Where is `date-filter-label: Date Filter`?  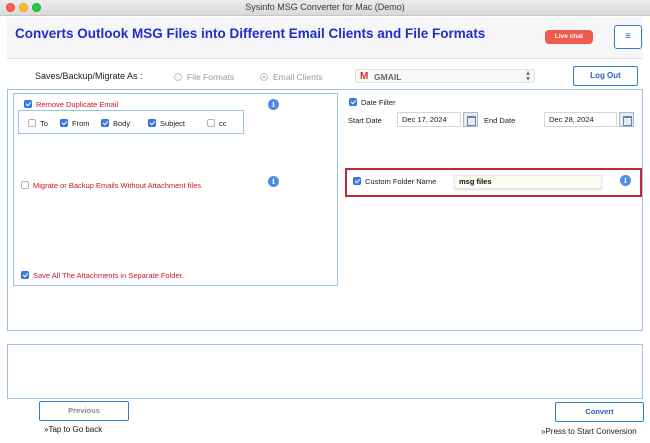
date-filter-label: Date Filter is located at coordinates (378, 102).